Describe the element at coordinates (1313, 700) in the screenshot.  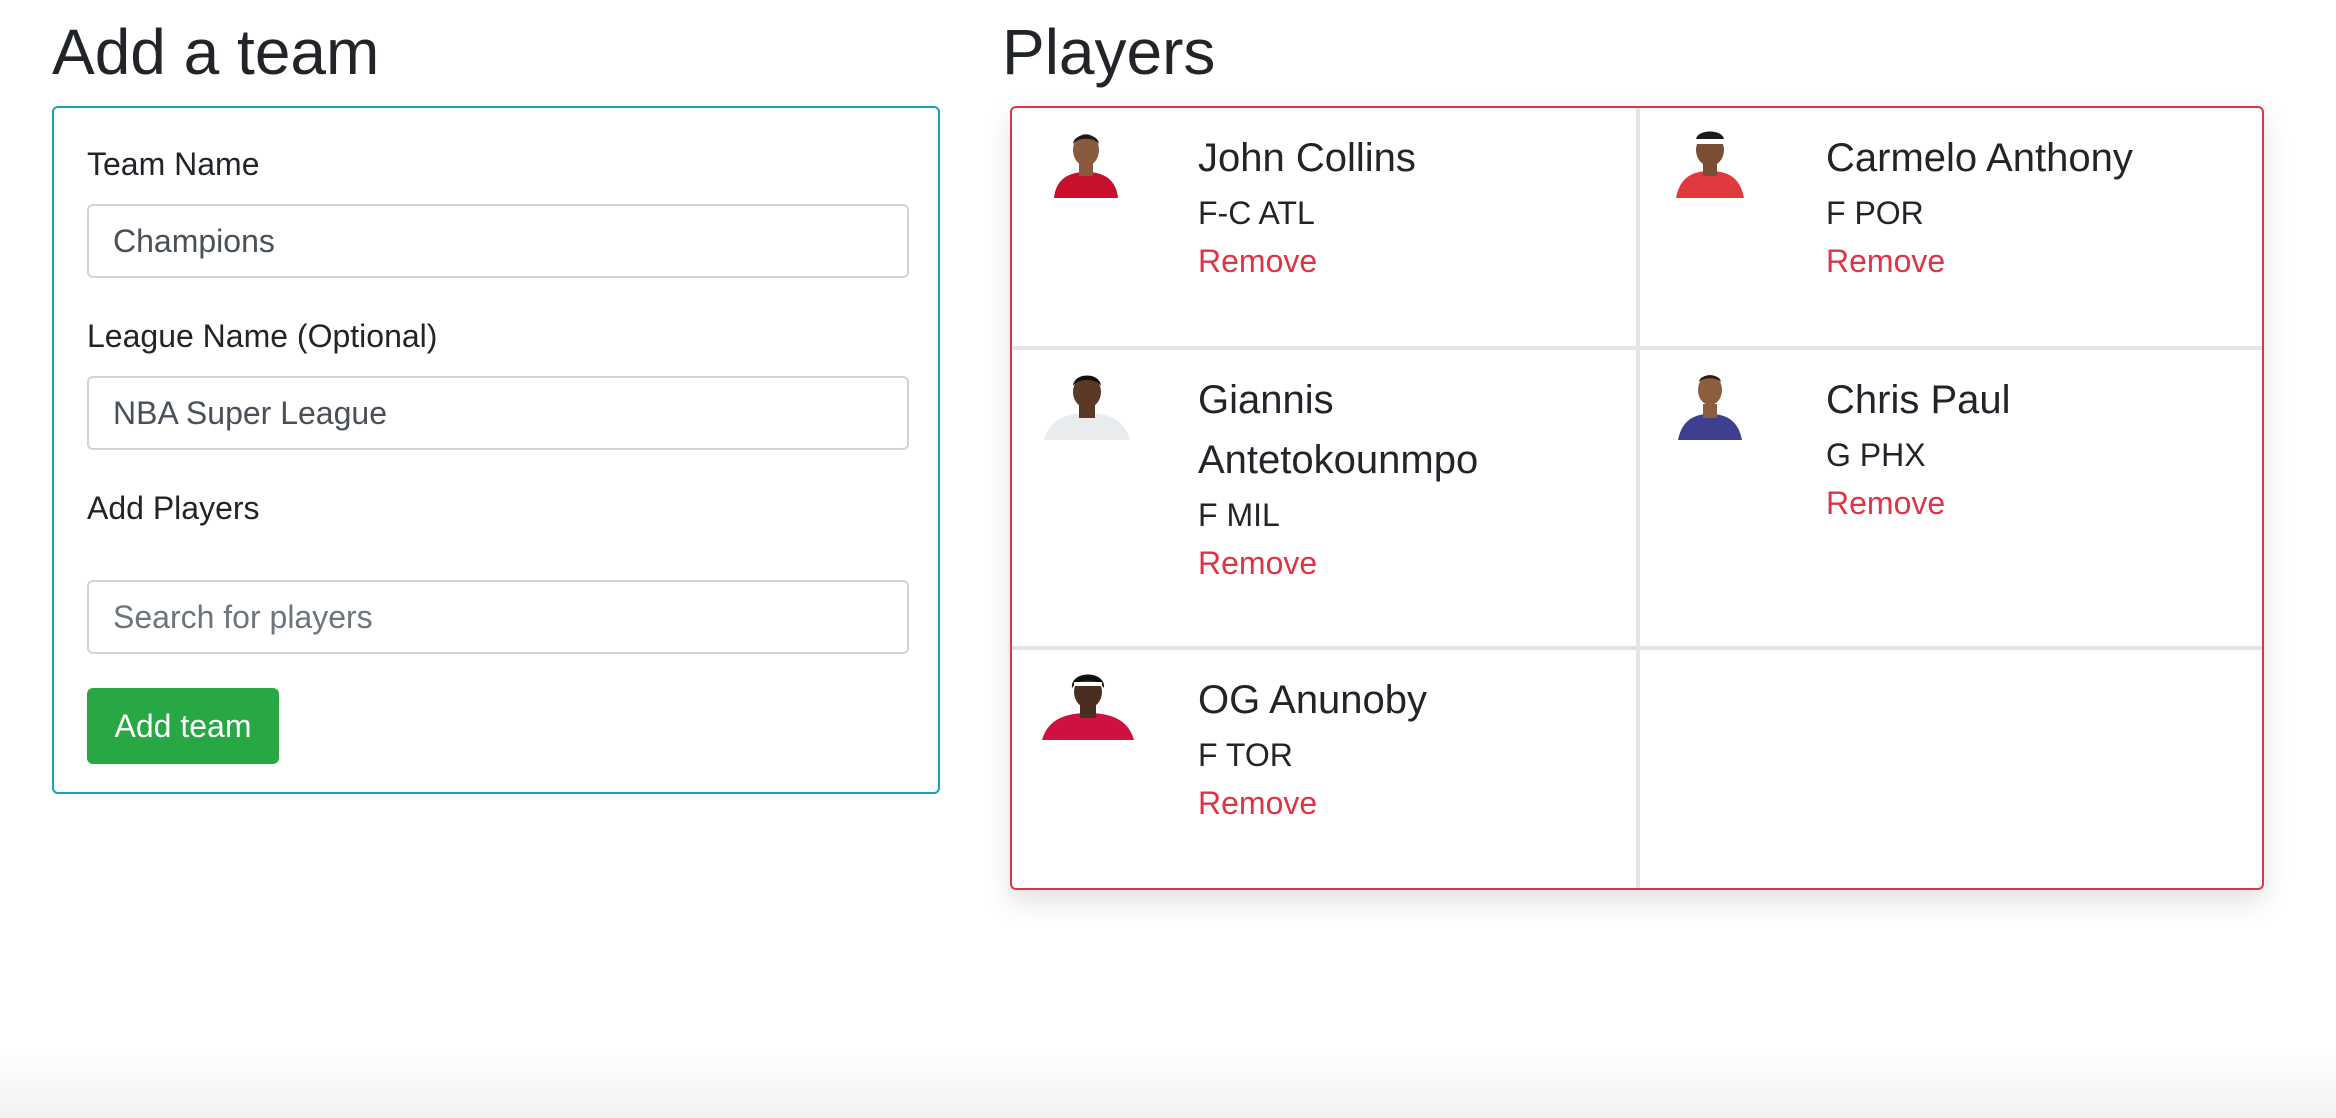
I see `player-name: OG Anunoby` at that location.